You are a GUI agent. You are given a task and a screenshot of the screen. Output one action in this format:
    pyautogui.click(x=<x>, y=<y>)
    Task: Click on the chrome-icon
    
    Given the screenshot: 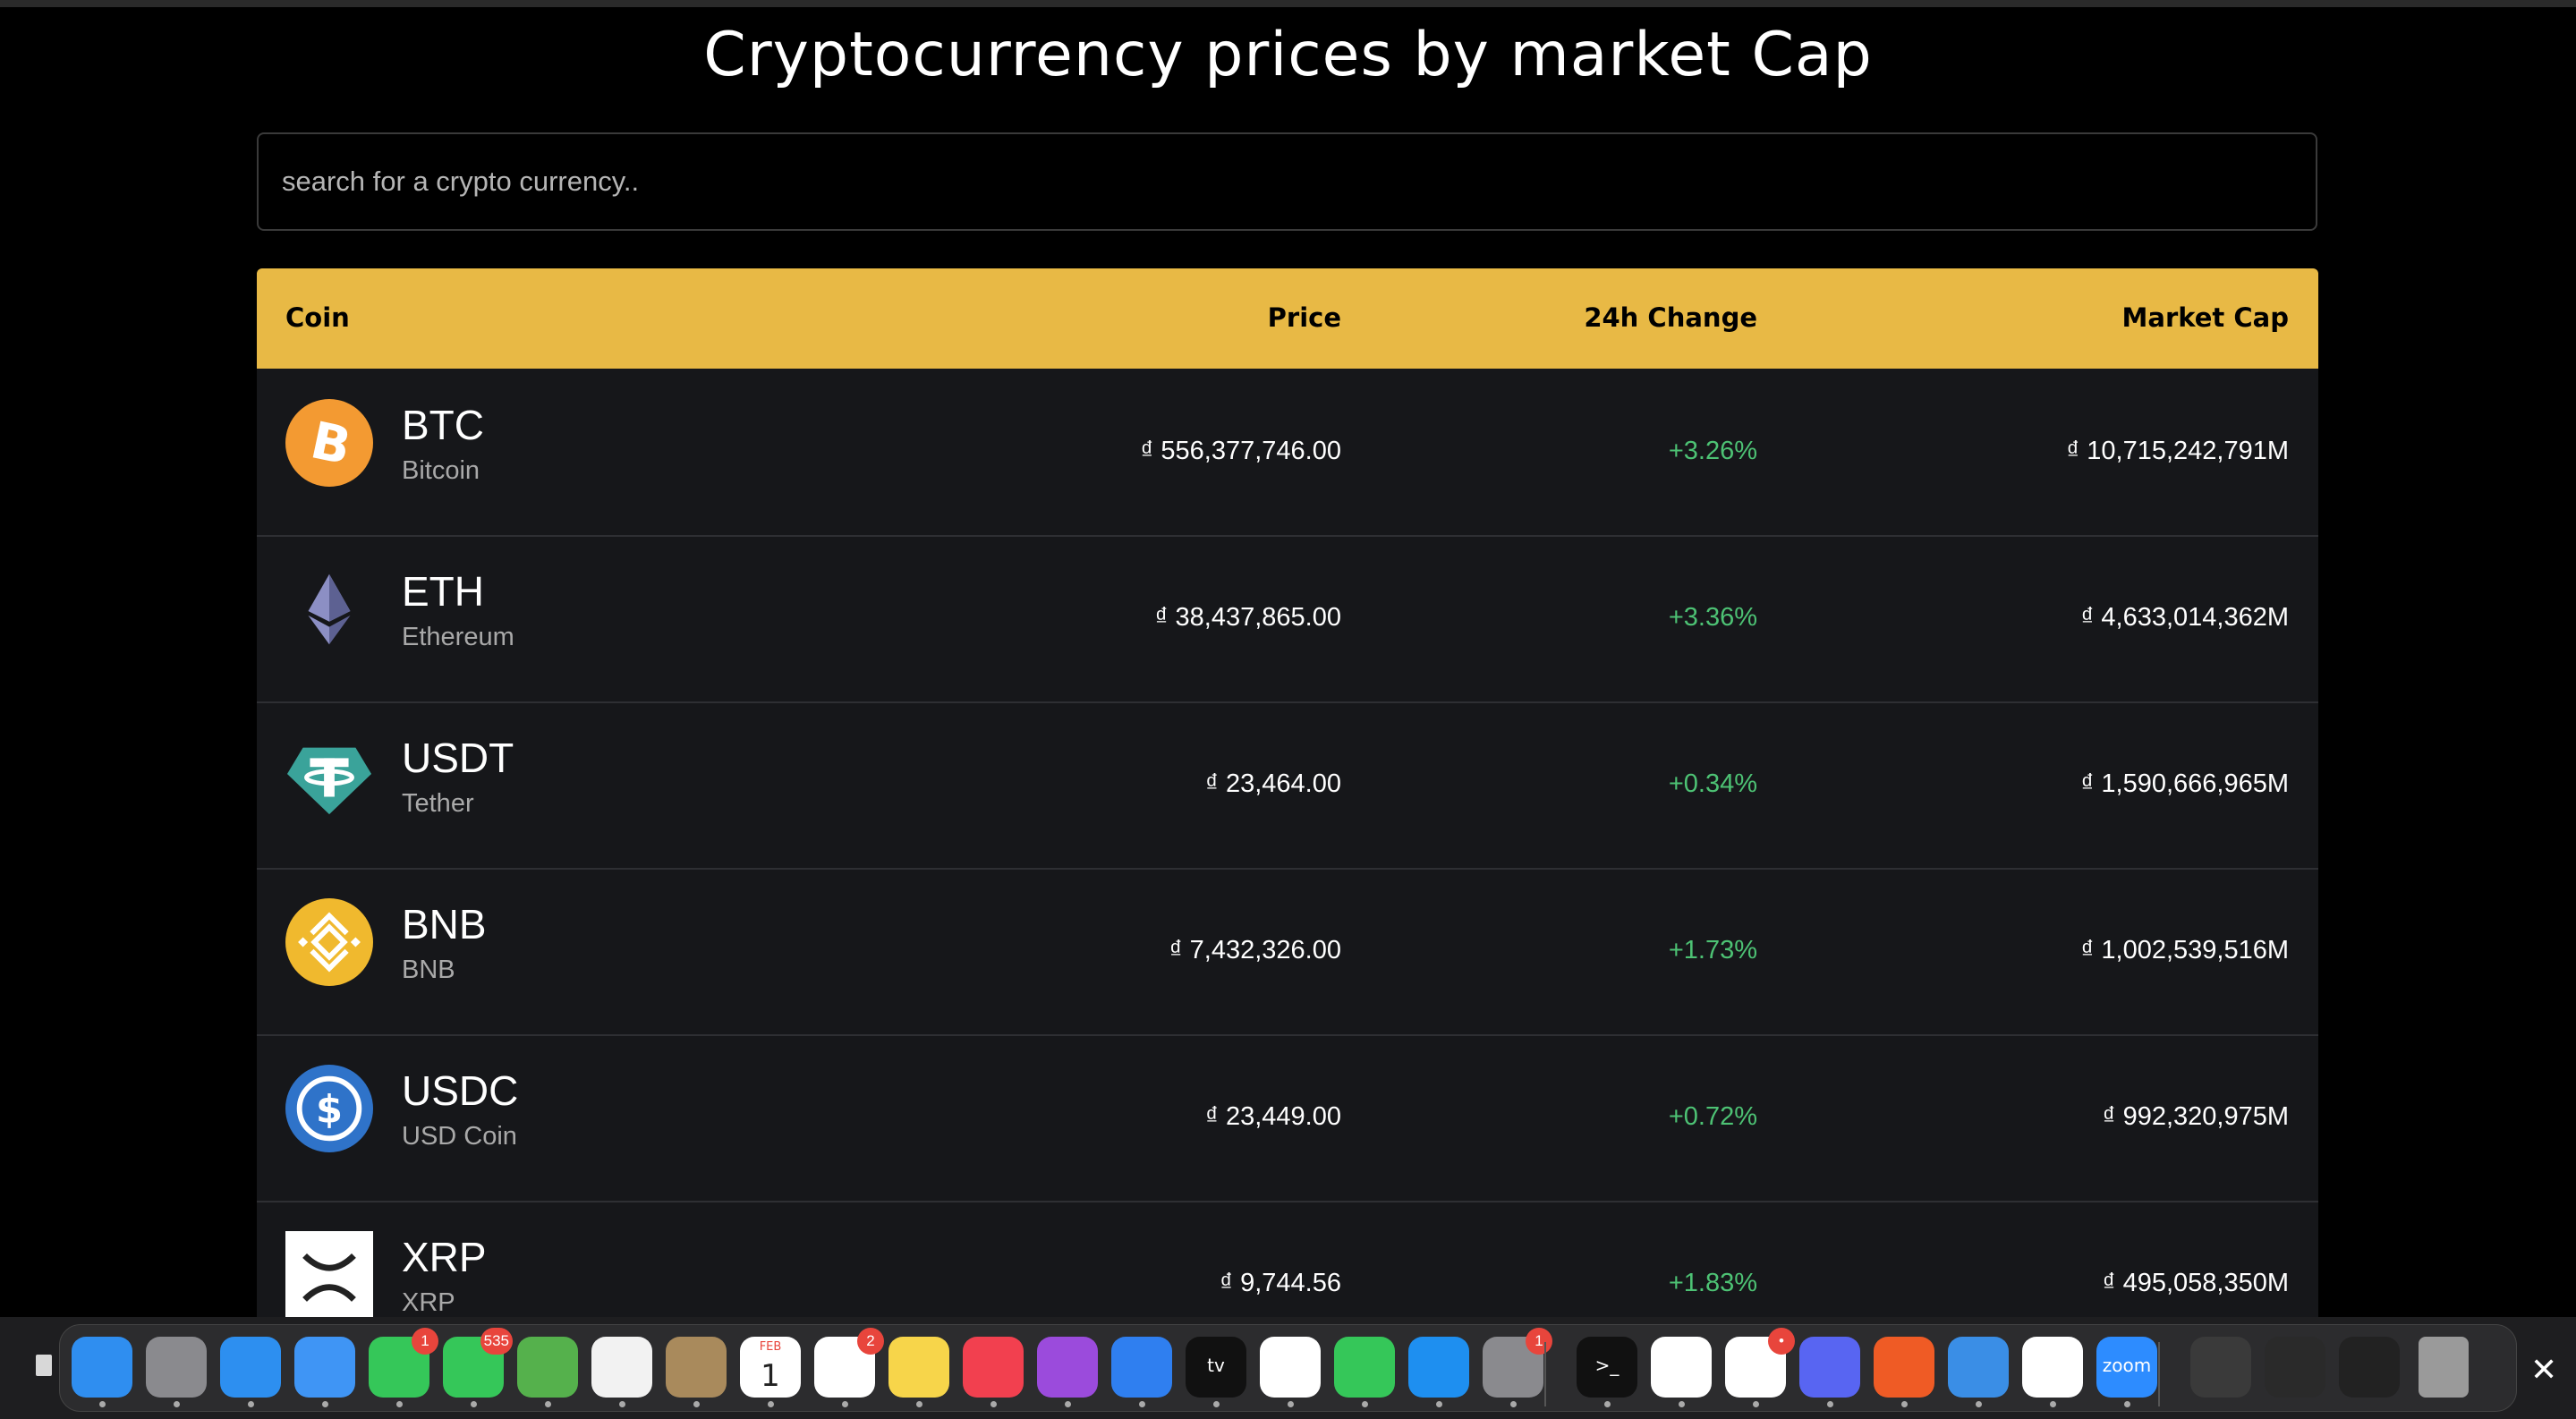 What is the action you would take?
    pyautogui.click(x=1681, y=1367)
    